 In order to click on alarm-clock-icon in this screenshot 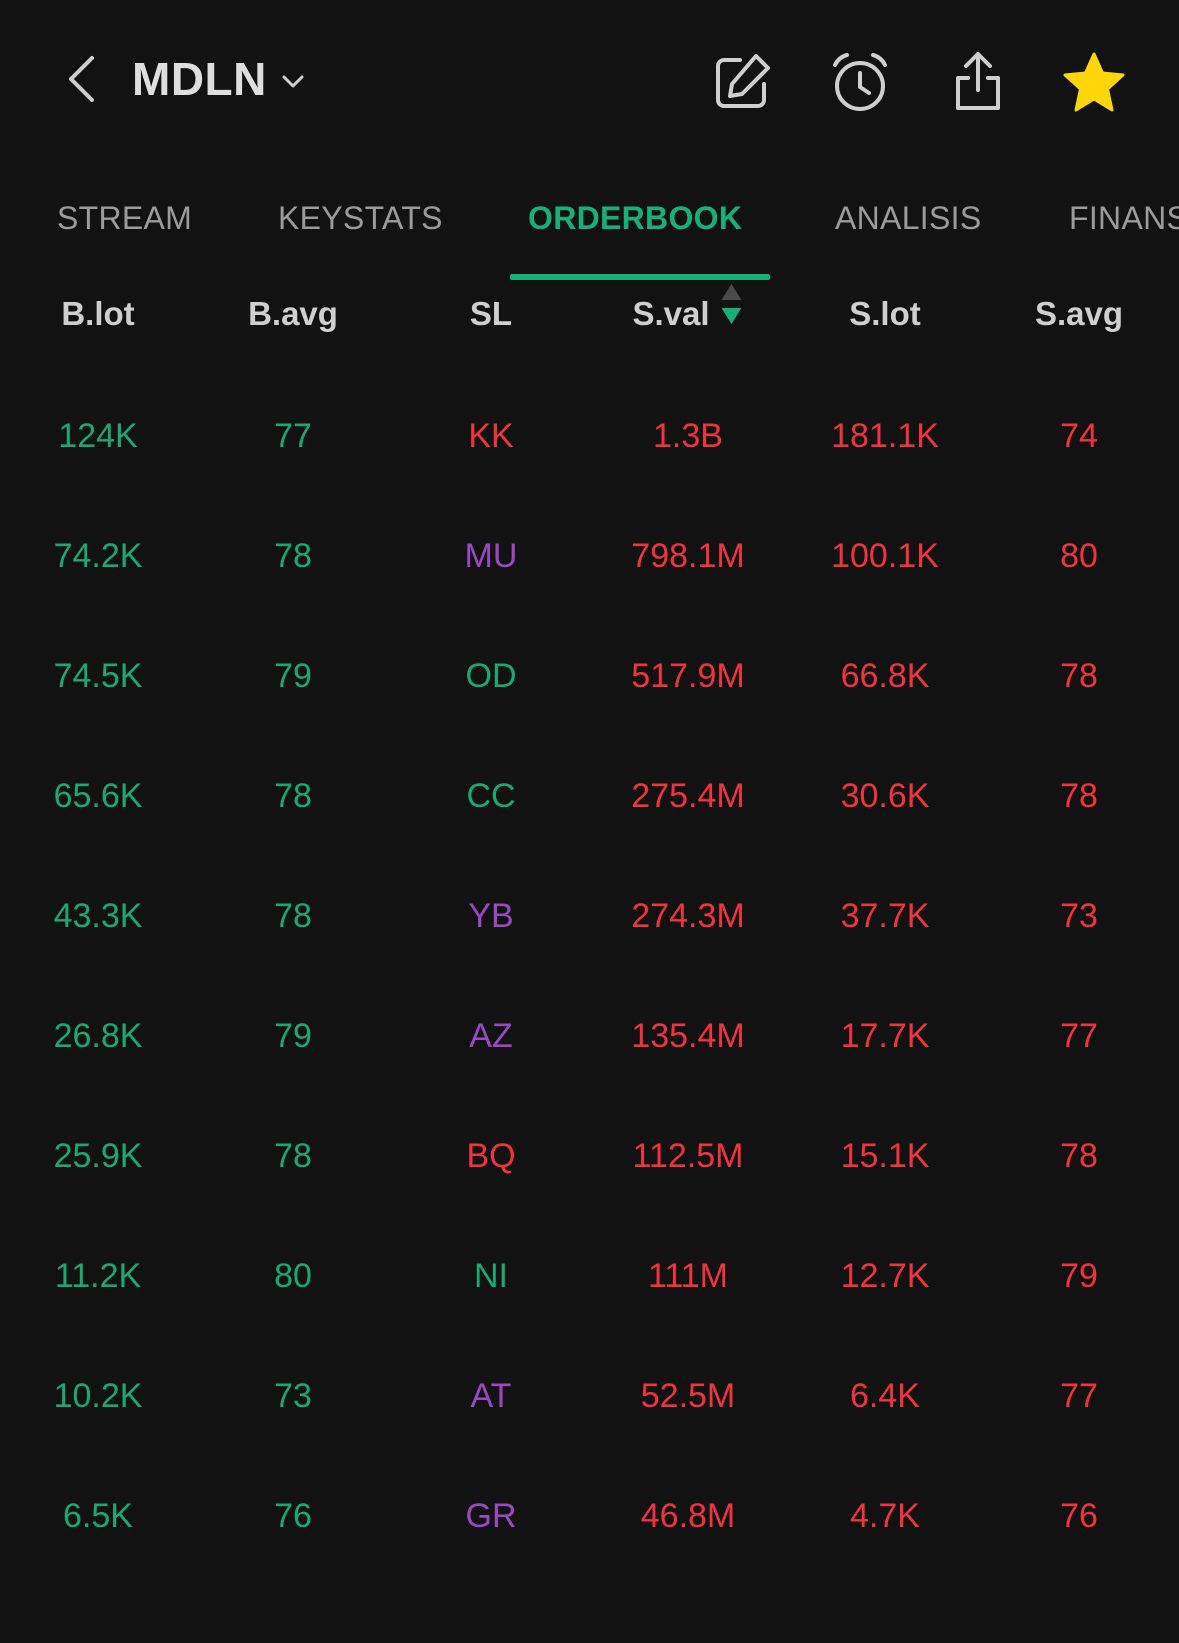, I will do `click(860, 82)`.